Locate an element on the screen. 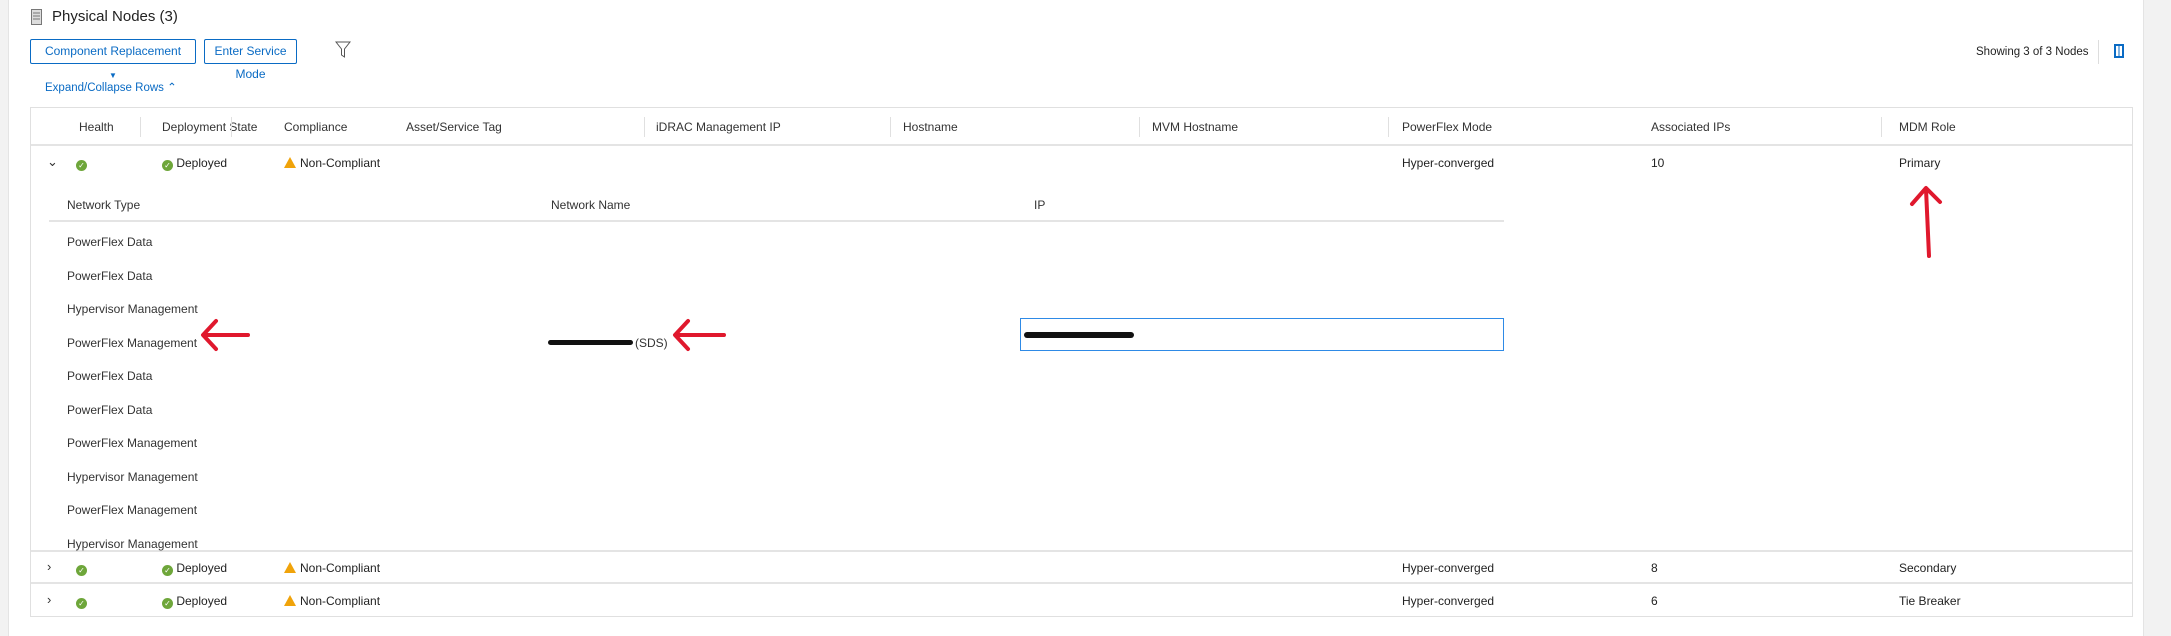 This screenshot has height=636, width=2171. col-hostname: Hostname is located at coordinates (930, 127).